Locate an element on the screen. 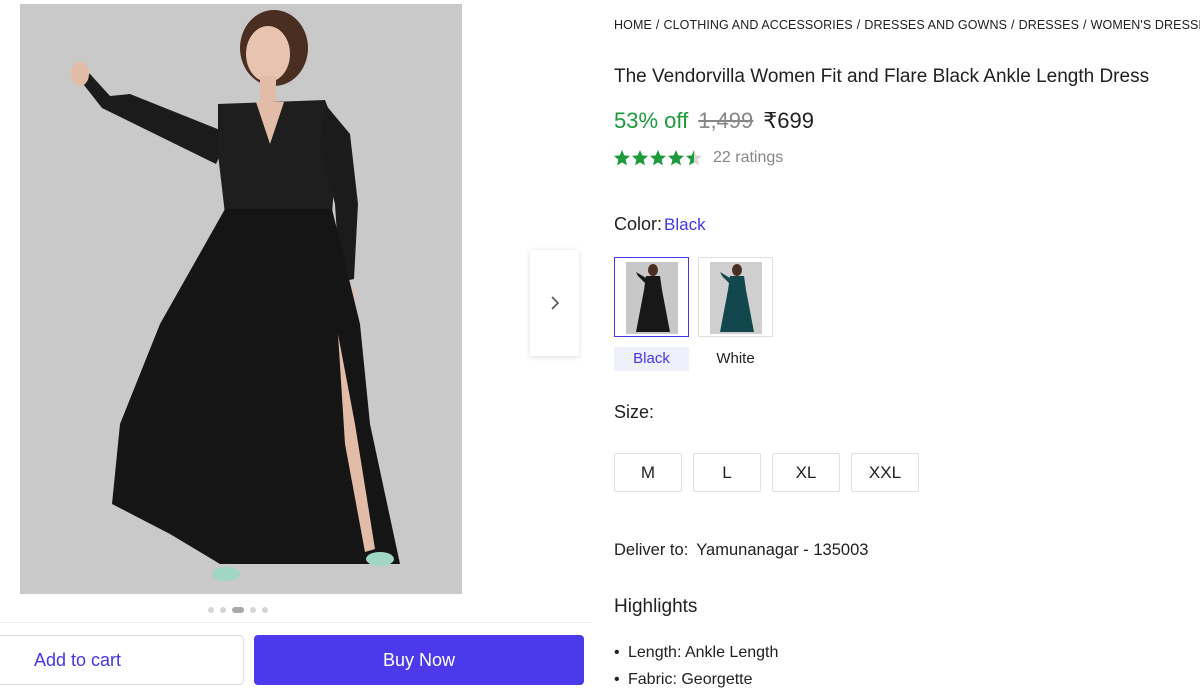 The width and height of the screenshot is (1200, 693). breadcrumb-home: HOME is located at coordinates (633, 25).